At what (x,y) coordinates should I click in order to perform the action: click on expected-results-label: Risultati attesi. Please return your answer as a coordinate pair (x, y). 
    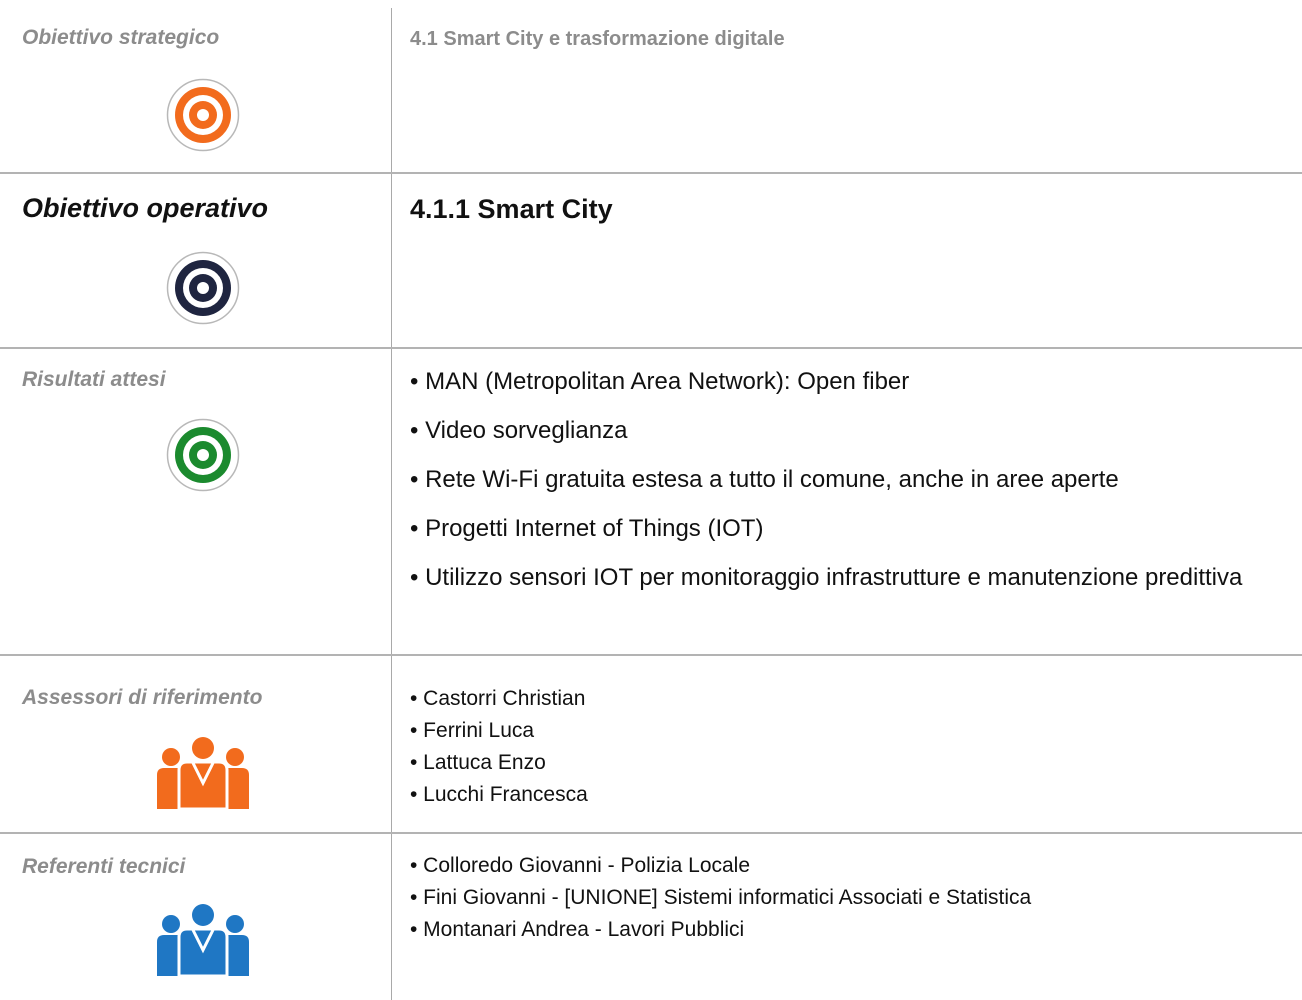
    Looking at the image, I should click on (94, 379).